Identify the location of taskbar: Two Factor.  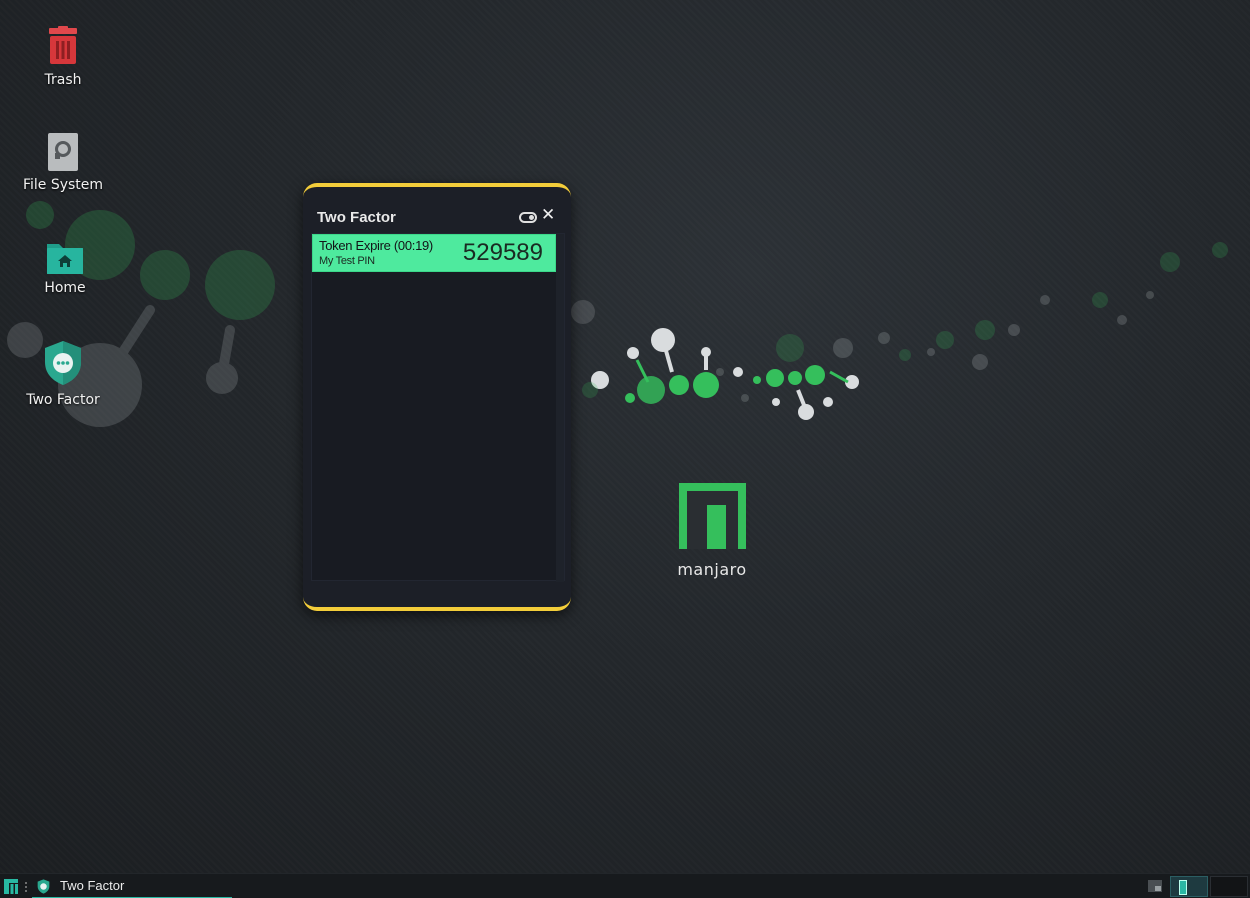
(625, 885).